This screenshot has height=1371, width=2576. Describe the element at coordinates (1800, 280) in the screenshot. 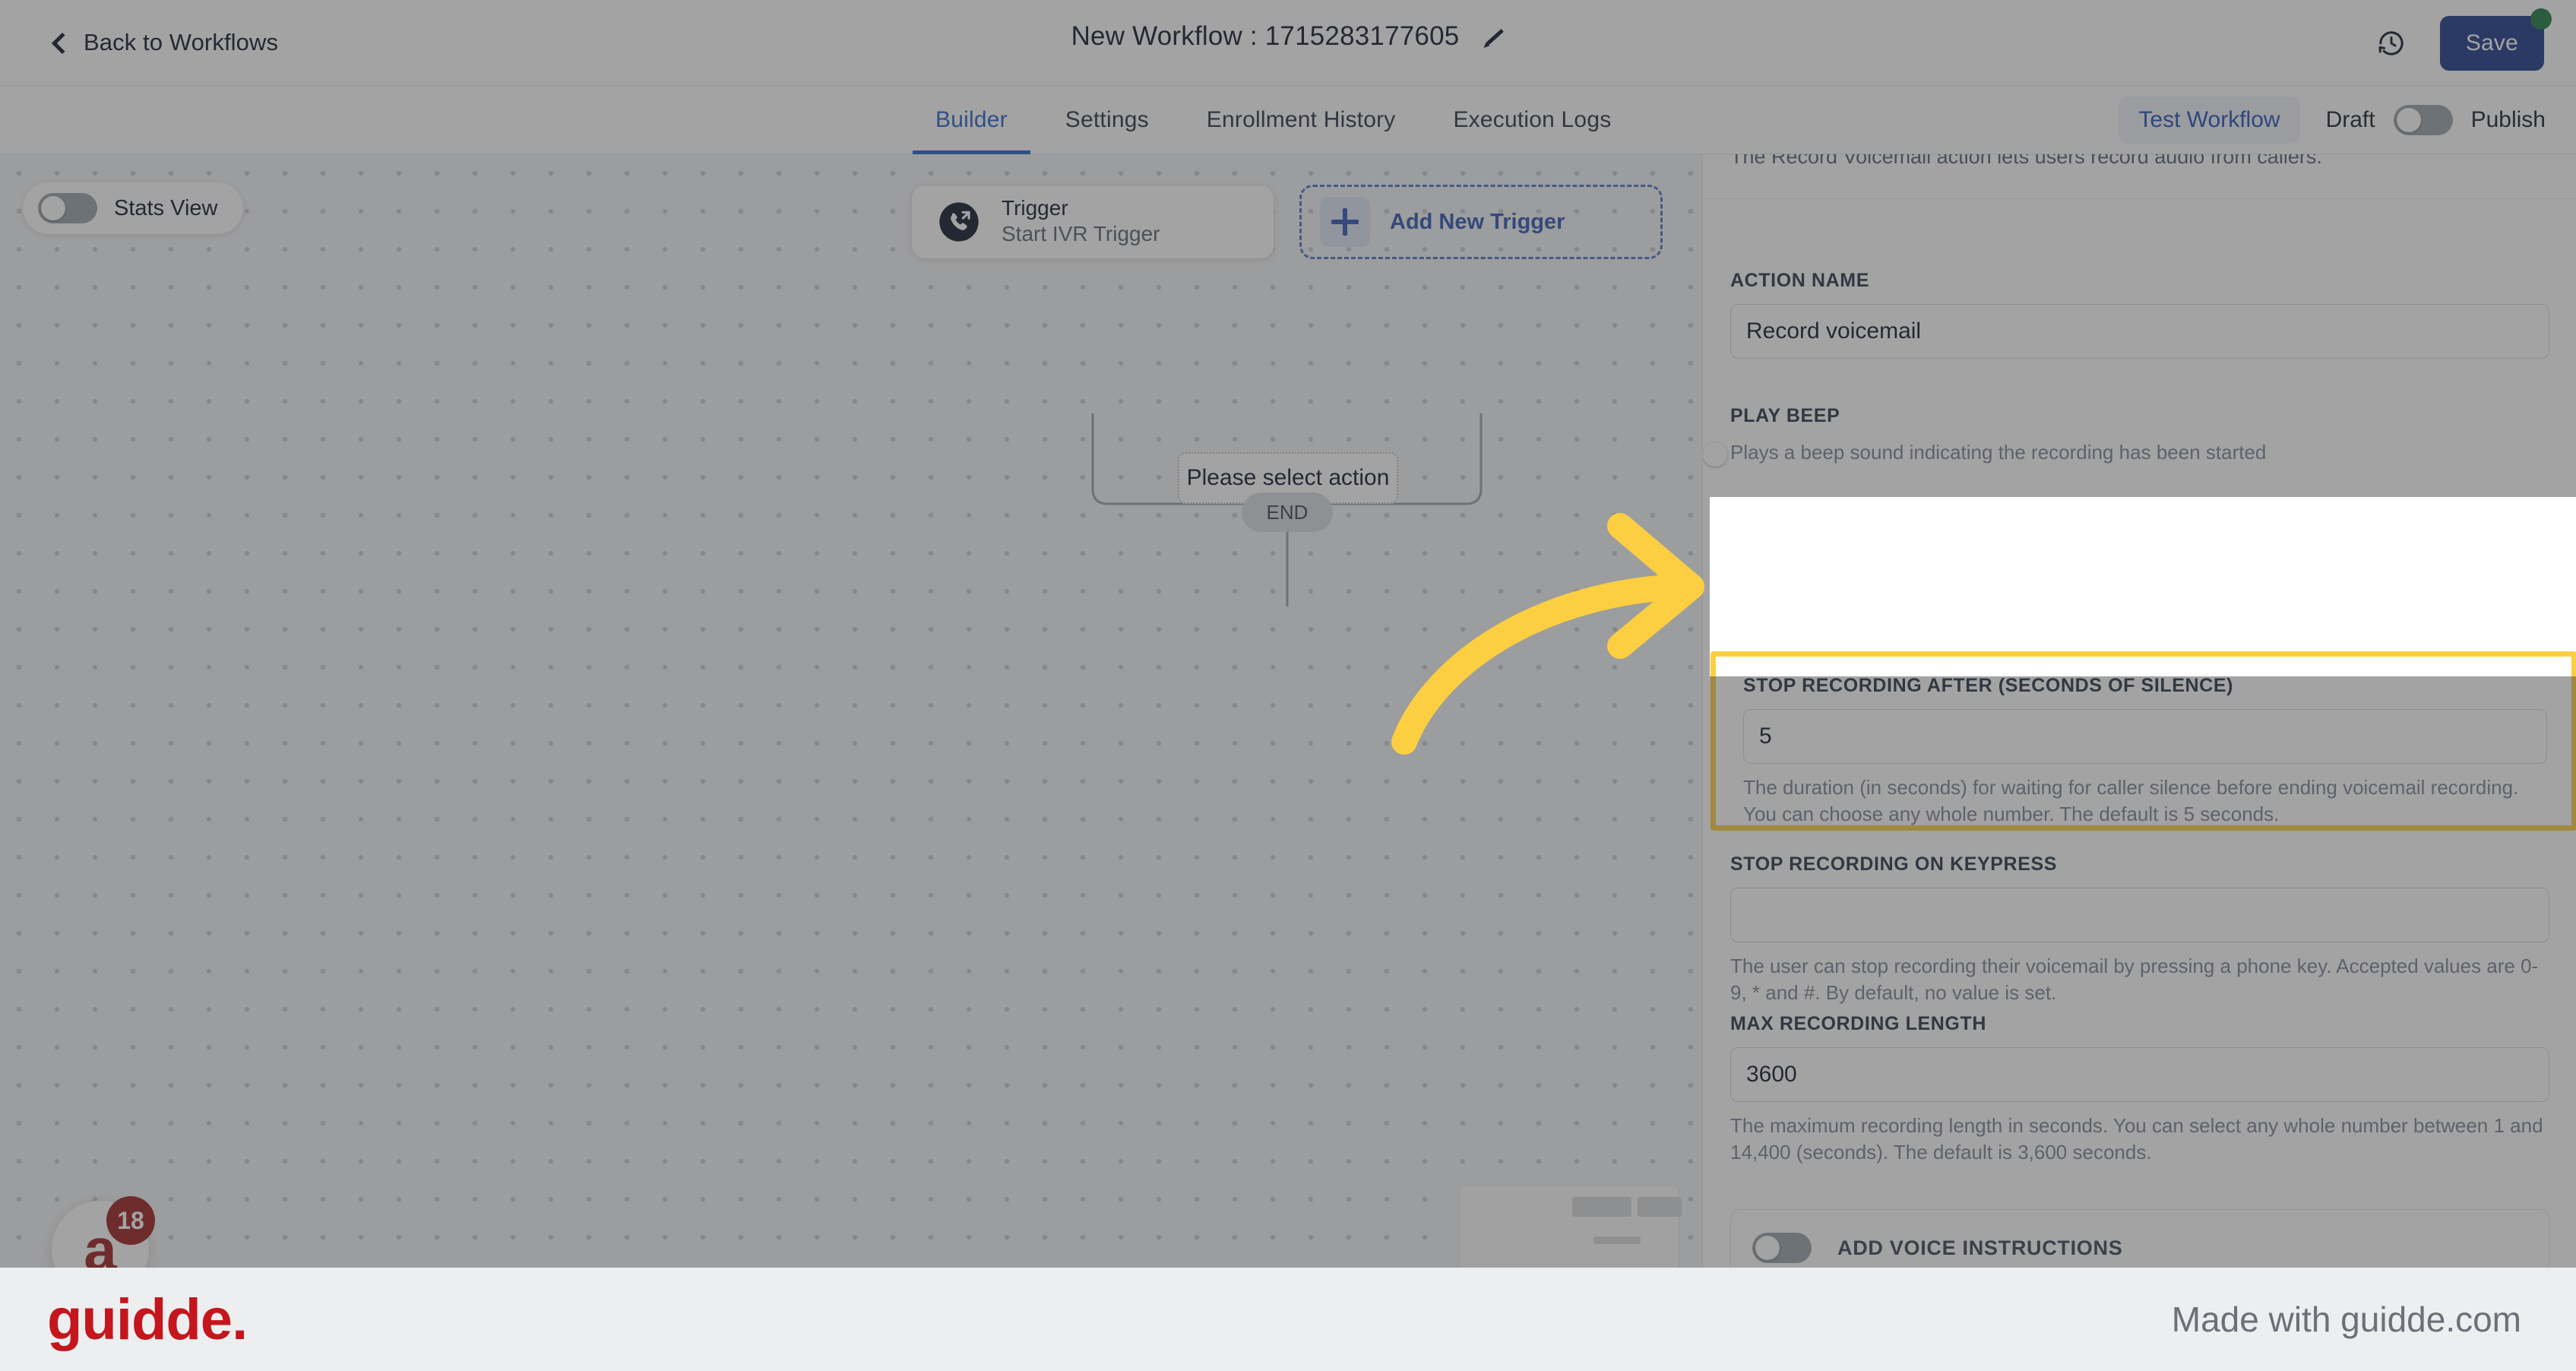

I see `action-name-label: ACTION NAME` at that location.